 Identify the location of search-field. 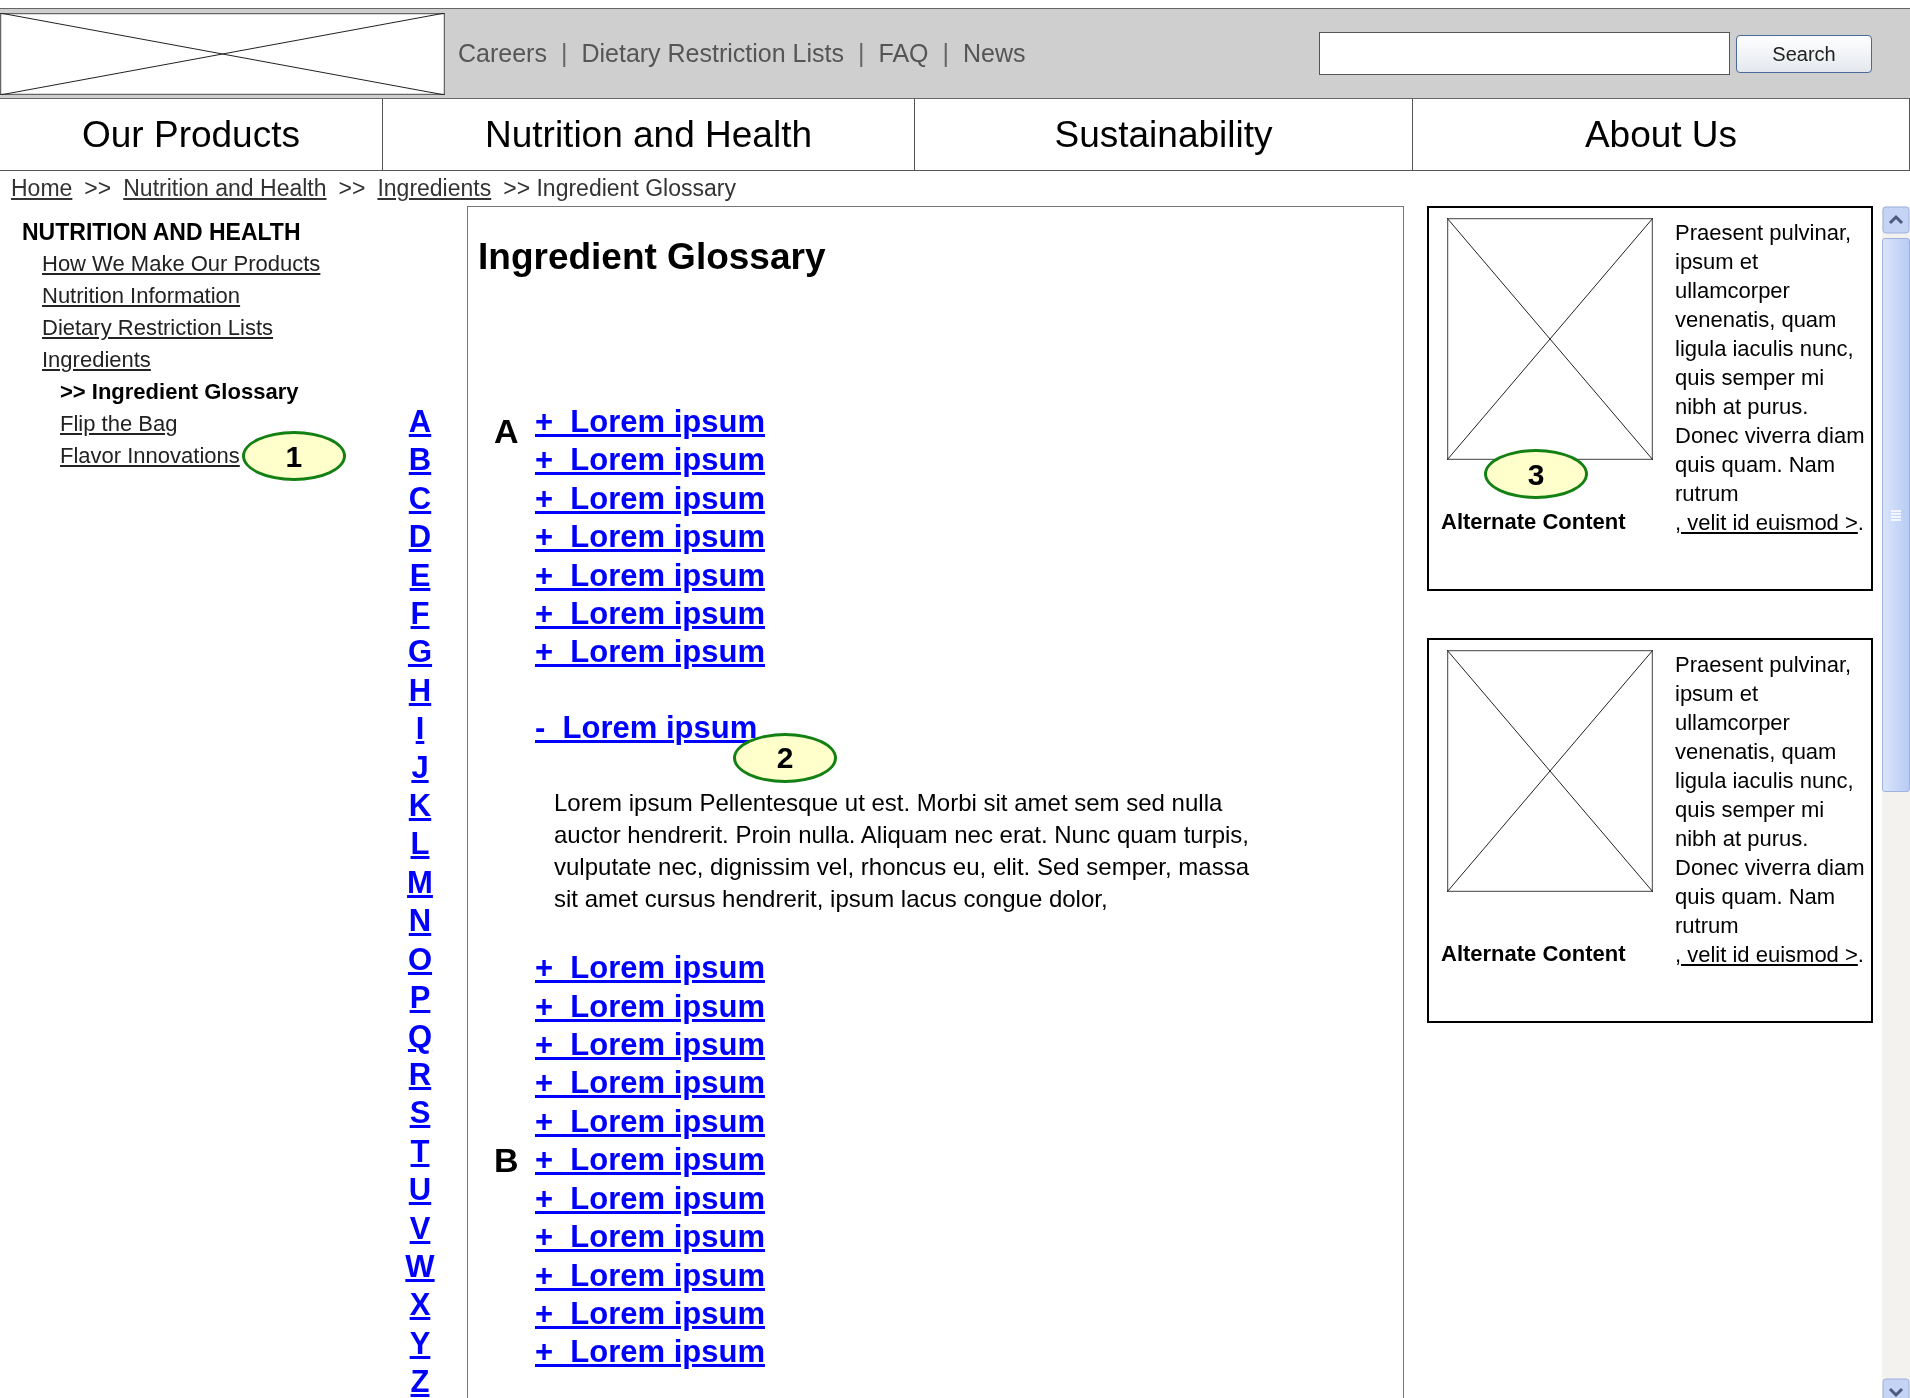
(1524, 53).